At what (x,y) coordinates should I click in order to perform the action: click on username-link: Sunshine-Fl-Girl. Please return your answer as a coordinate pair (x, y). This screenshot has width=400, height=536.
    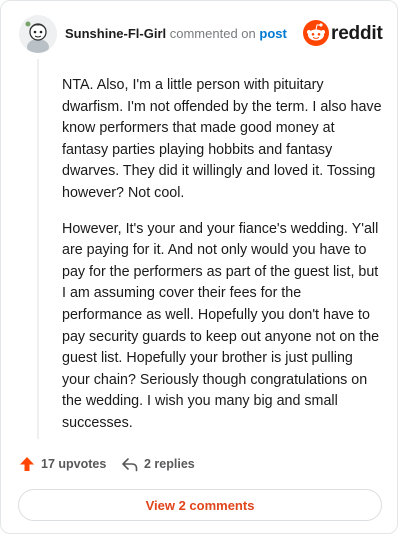
    Looking at the image, I should click on (115, 33).